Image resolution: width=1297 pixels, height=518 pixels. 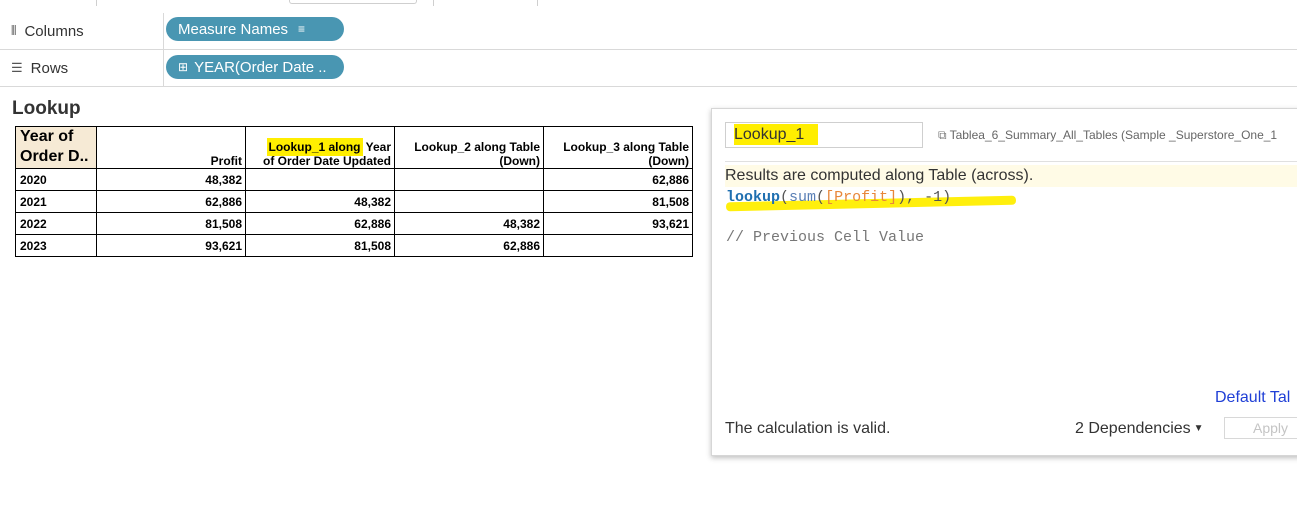 I want to click on column-header-lookup2: Lookup_2 along Table (Down), so click(x=469, y=147).